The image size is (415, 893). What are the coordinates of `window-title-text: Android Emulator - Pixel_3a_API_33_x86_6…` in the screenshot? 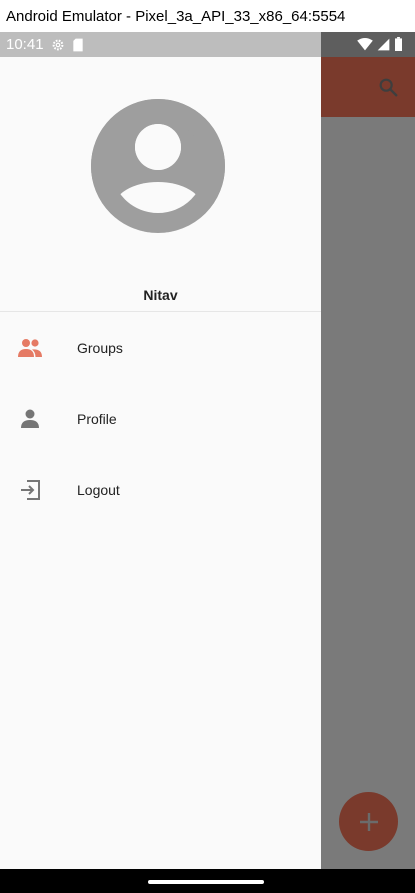 It's located at (176, 16).